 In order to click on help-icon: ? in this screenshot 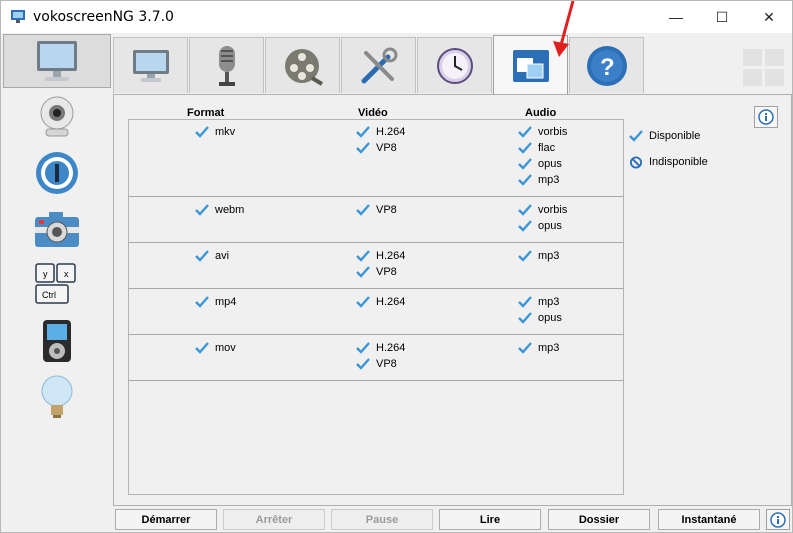, I will do `click(606, 65)`.